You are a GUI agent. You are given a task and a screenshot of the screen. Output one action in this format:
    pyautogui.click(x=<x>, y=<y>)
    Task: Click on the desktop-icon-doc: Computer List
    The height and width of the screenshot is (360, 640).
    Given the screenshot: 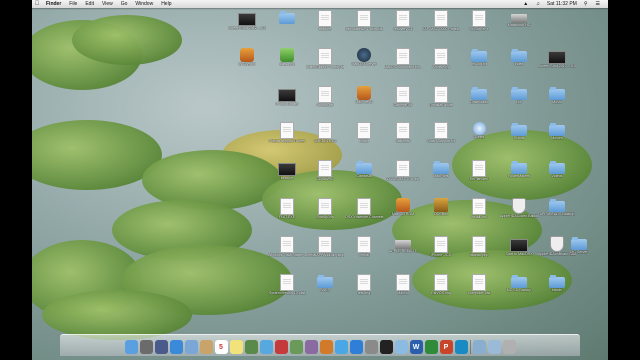 What is the action you would take?
    pyautogui.click(x=479, y=287)
    